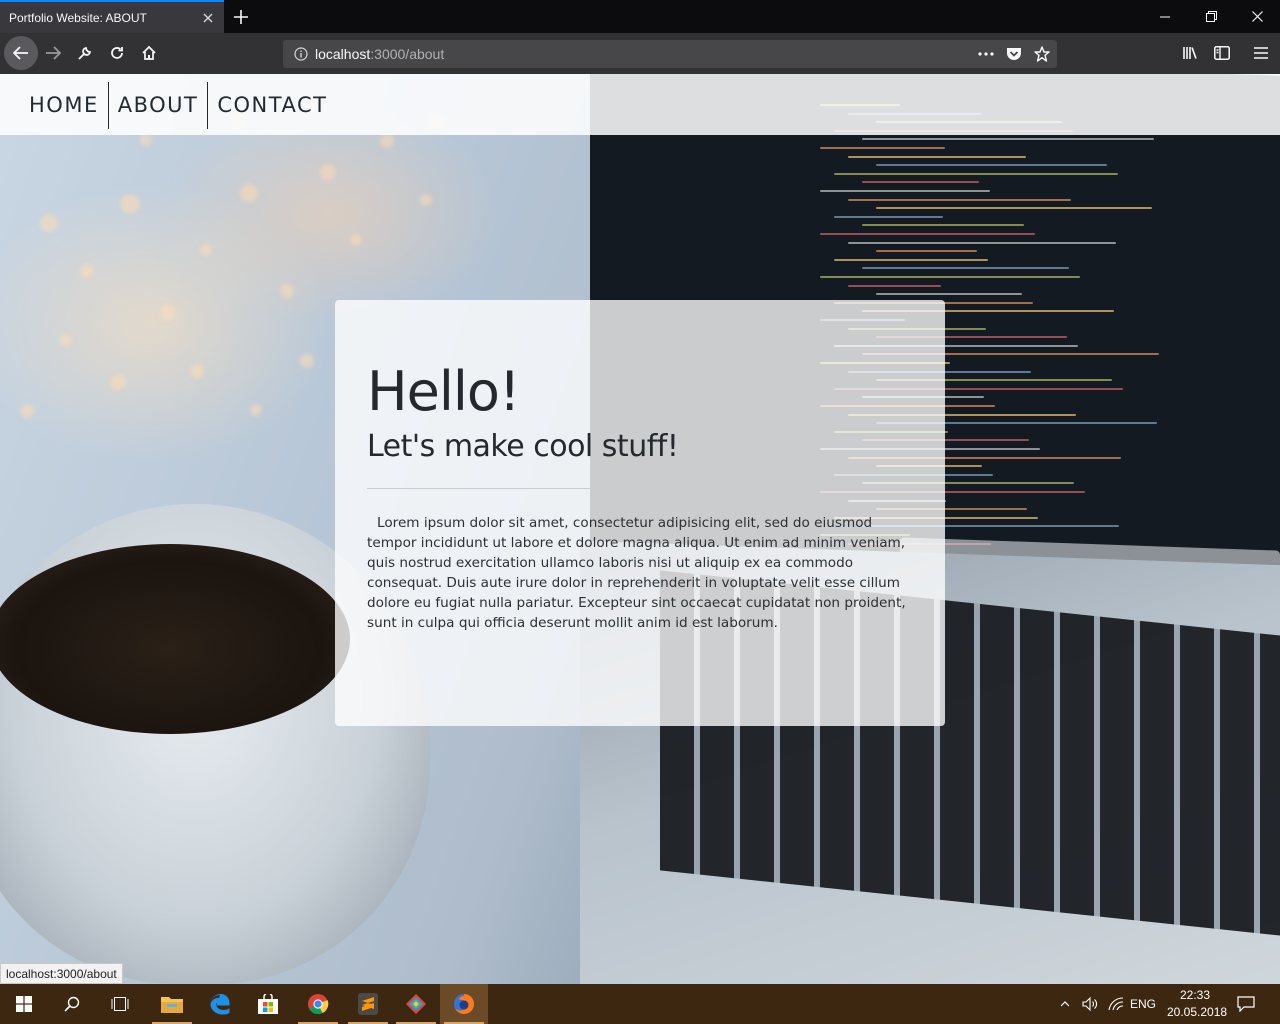 The image size is (1280, 1024). I want to click on tab-active: Portfolio Website: ABOUT, so click(112, 16).